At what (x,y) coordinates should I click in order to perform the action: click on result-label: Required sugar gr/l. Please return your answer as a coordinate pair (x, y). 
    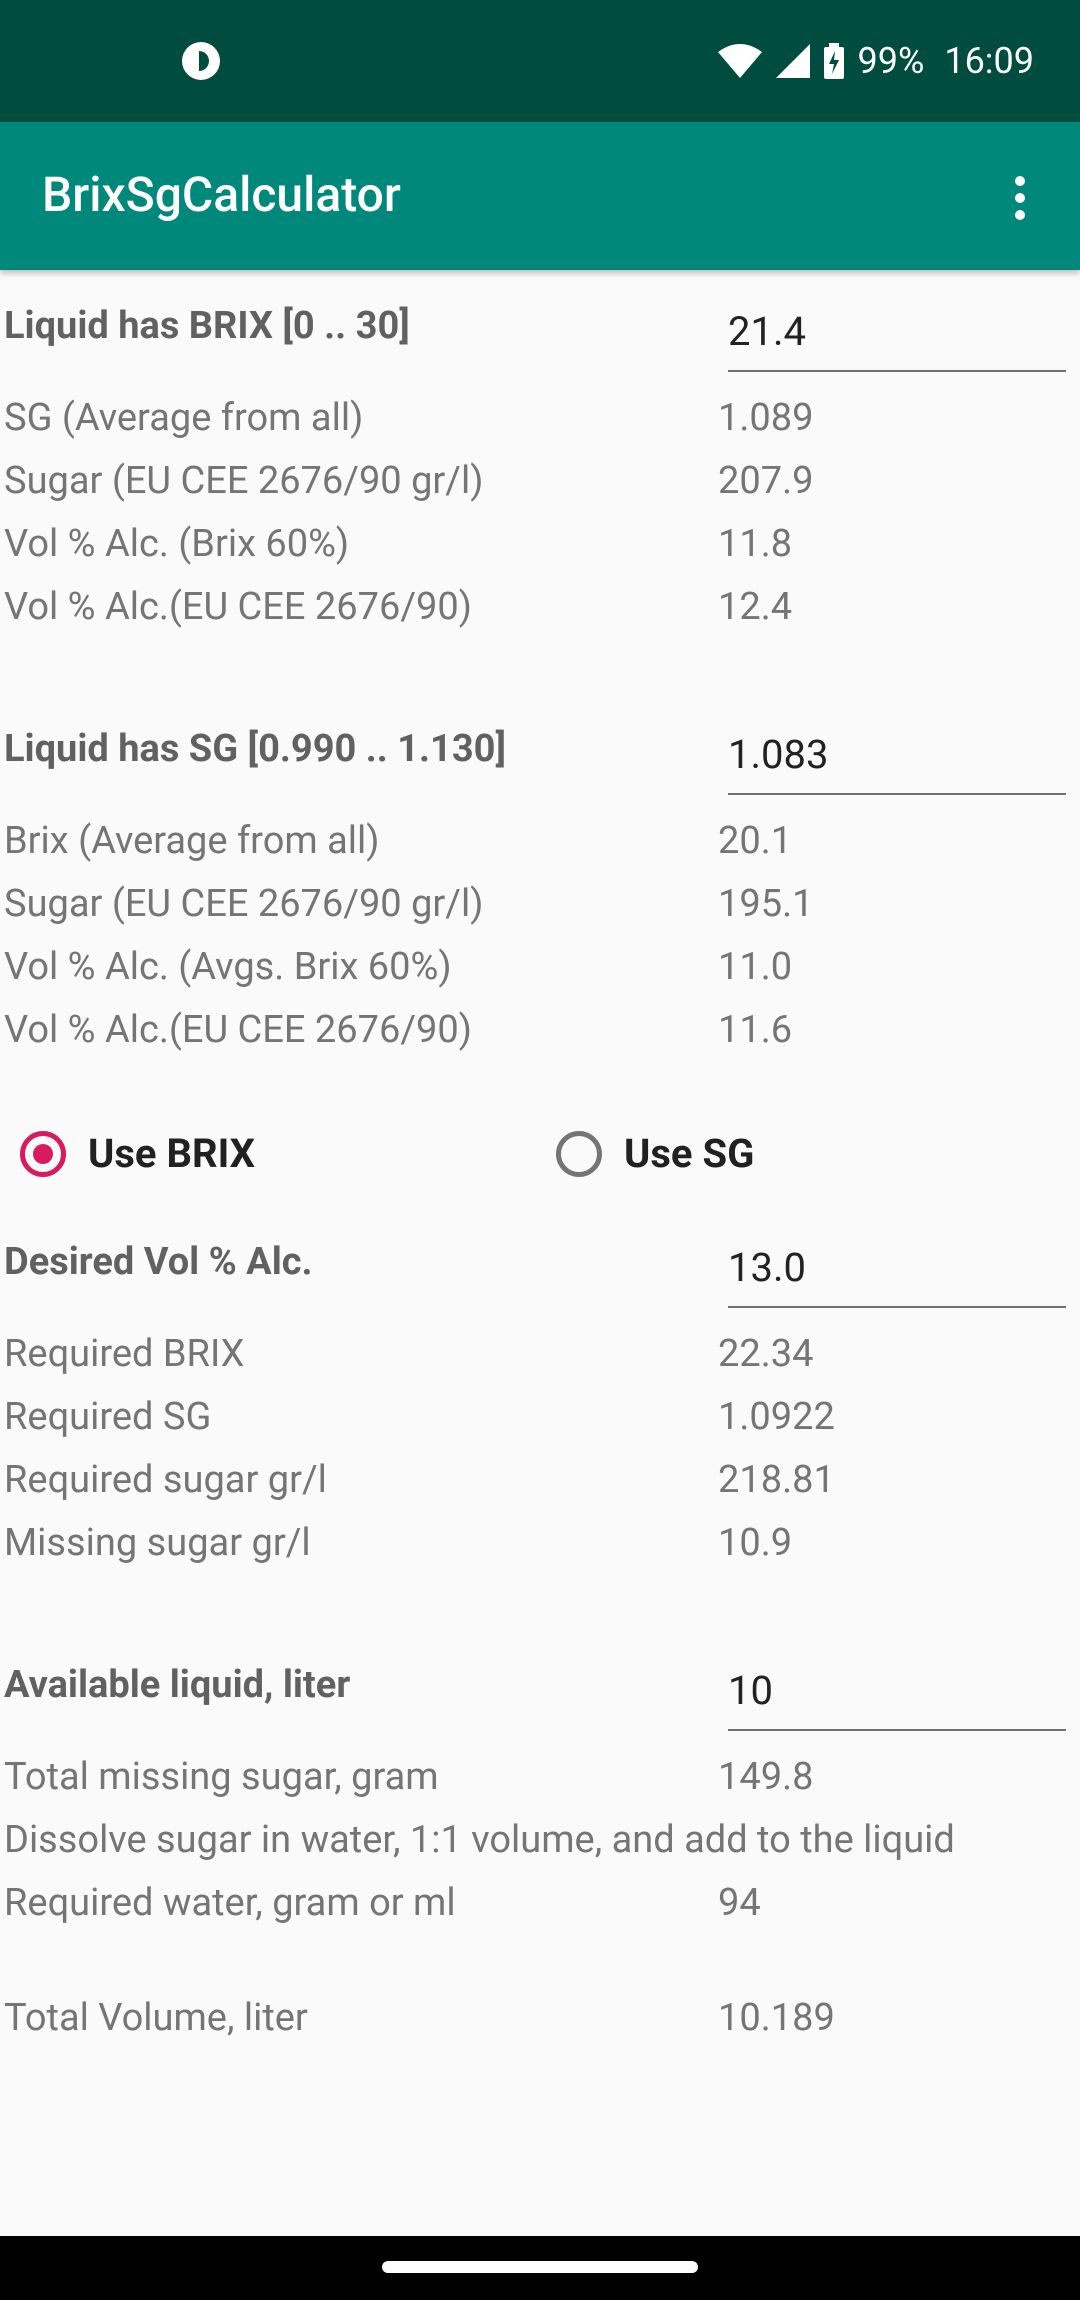
    Looking at the image, I should click on (165, 1480).